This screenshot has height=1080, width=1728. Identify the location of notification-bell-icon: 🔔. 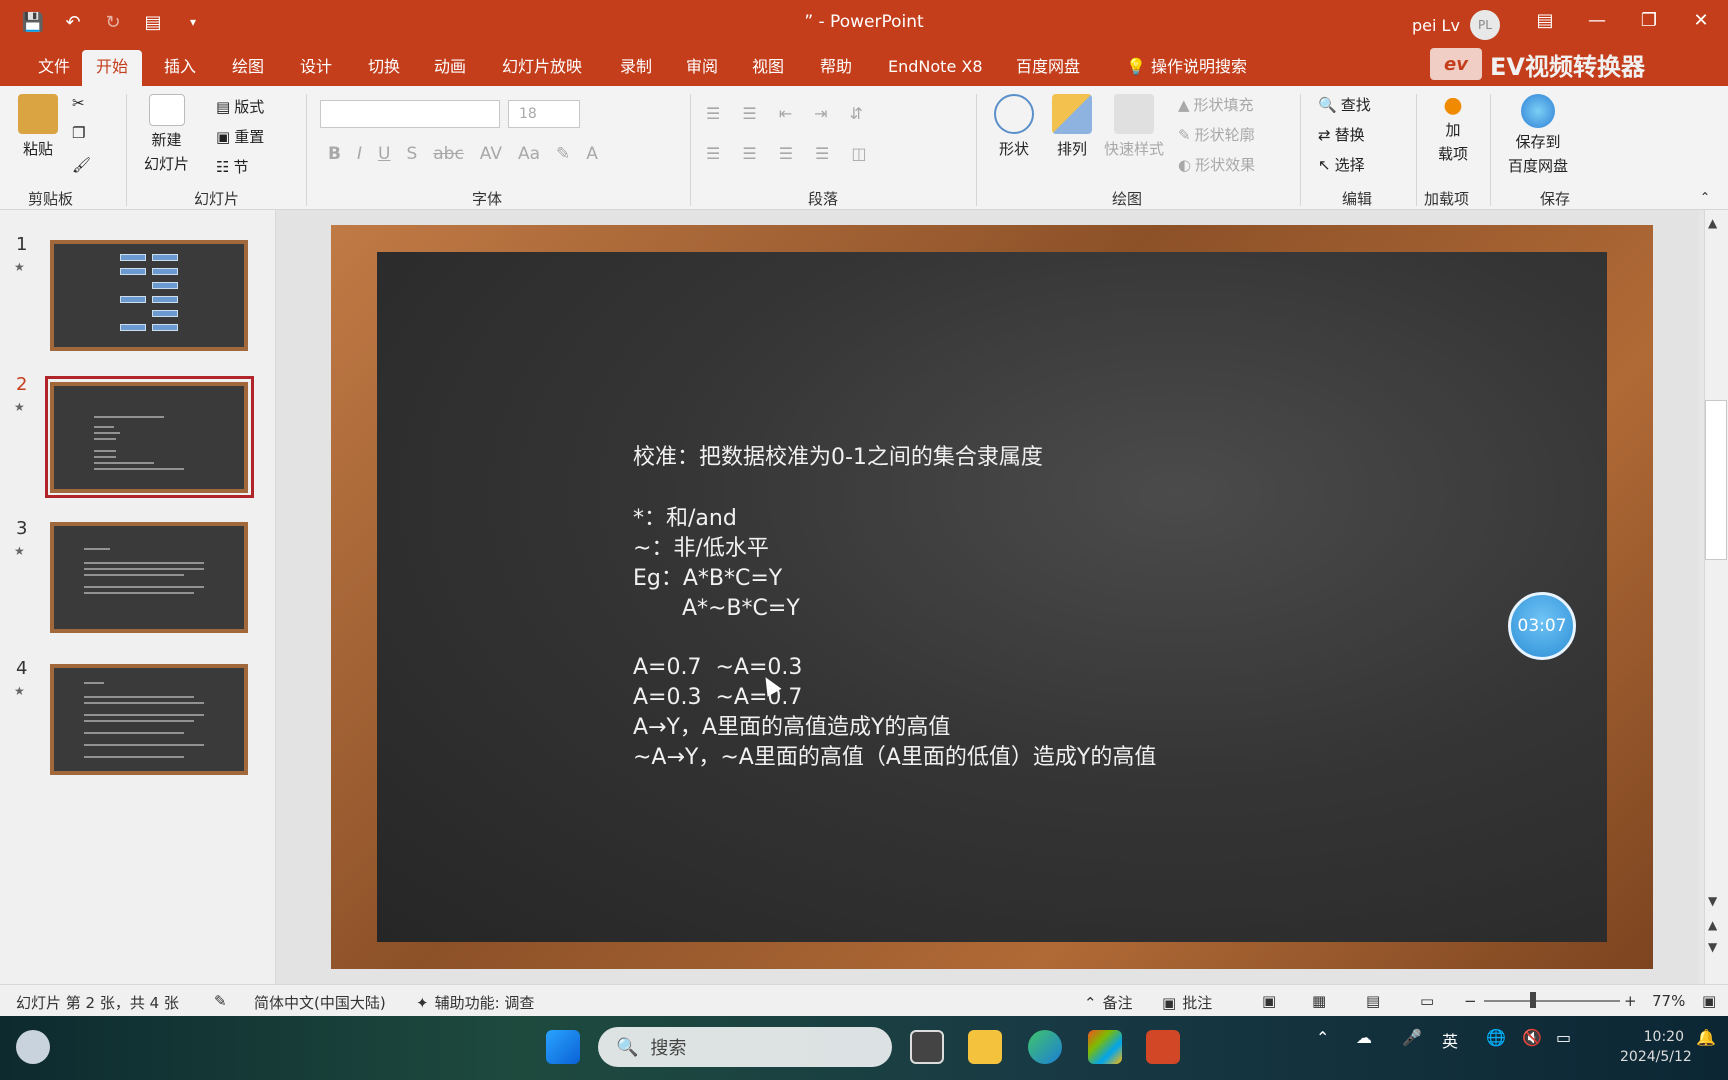
(1706, 1037).